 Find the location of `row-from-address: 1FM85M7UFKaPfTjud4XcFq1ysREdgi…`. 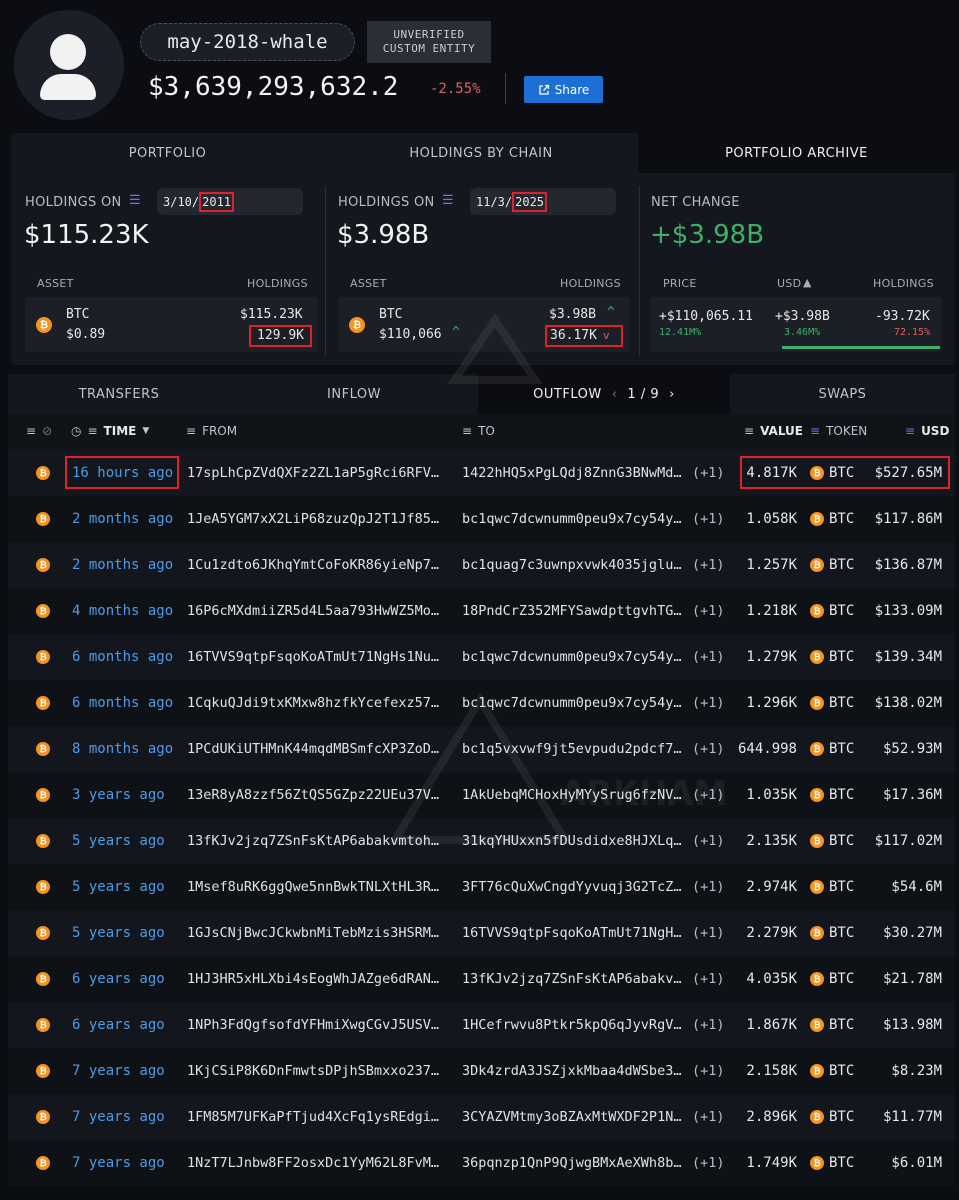

row-from-address: 1FM85M7UFKaPfTjud4XcFq1ysREdgi… is located at coordinates (321, 1117).